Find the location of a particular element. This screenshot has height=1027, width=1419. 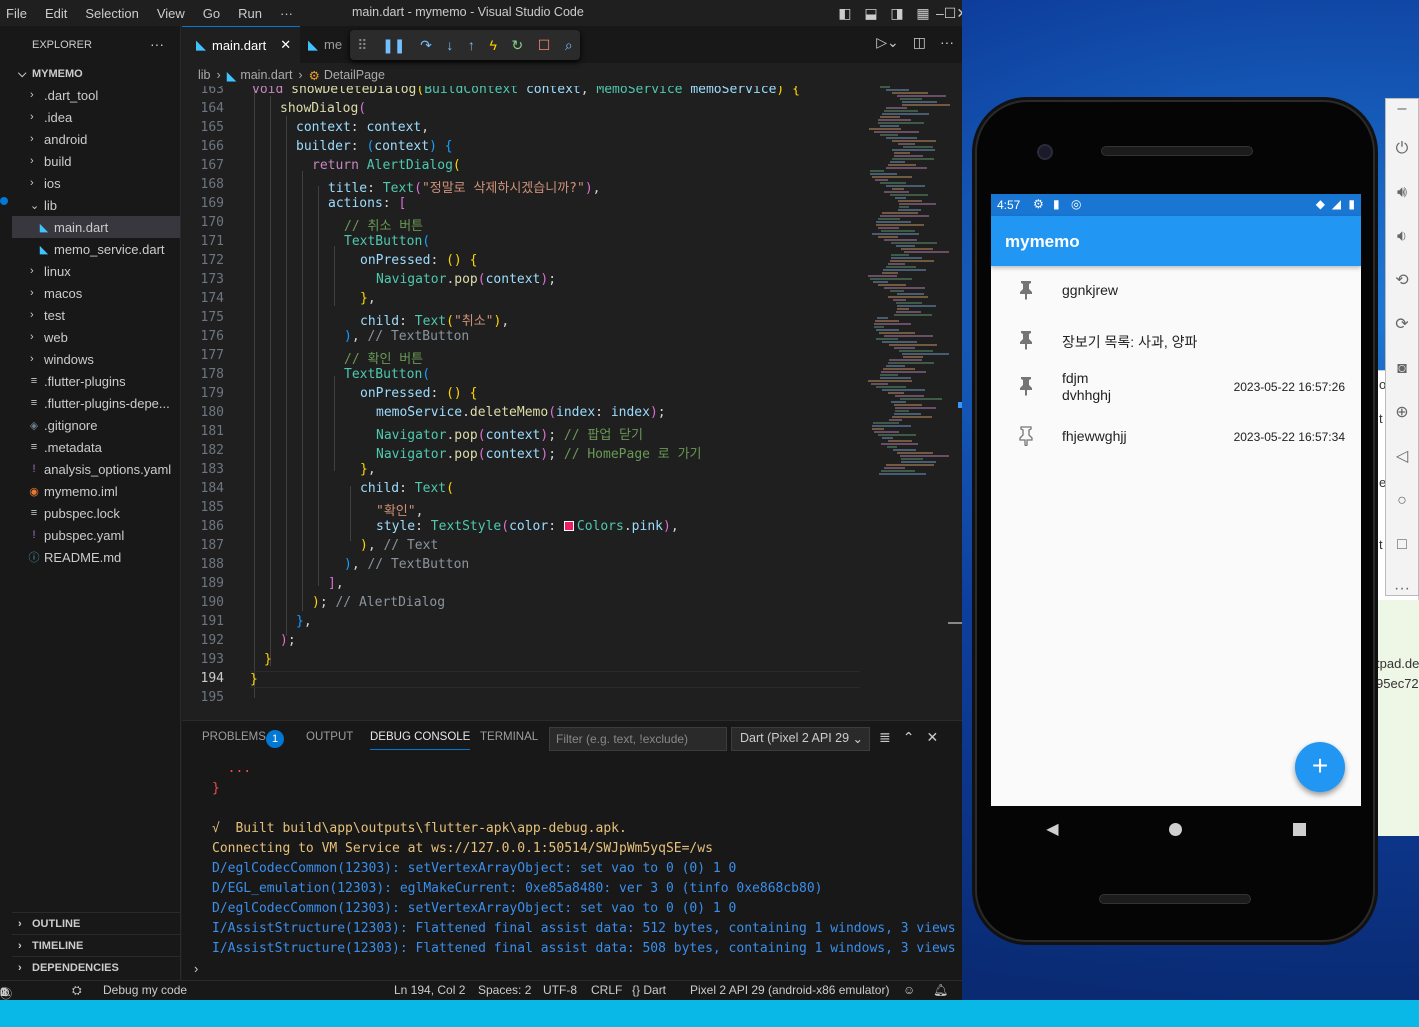

tree-item: › test is located at coordinates (96, 315).